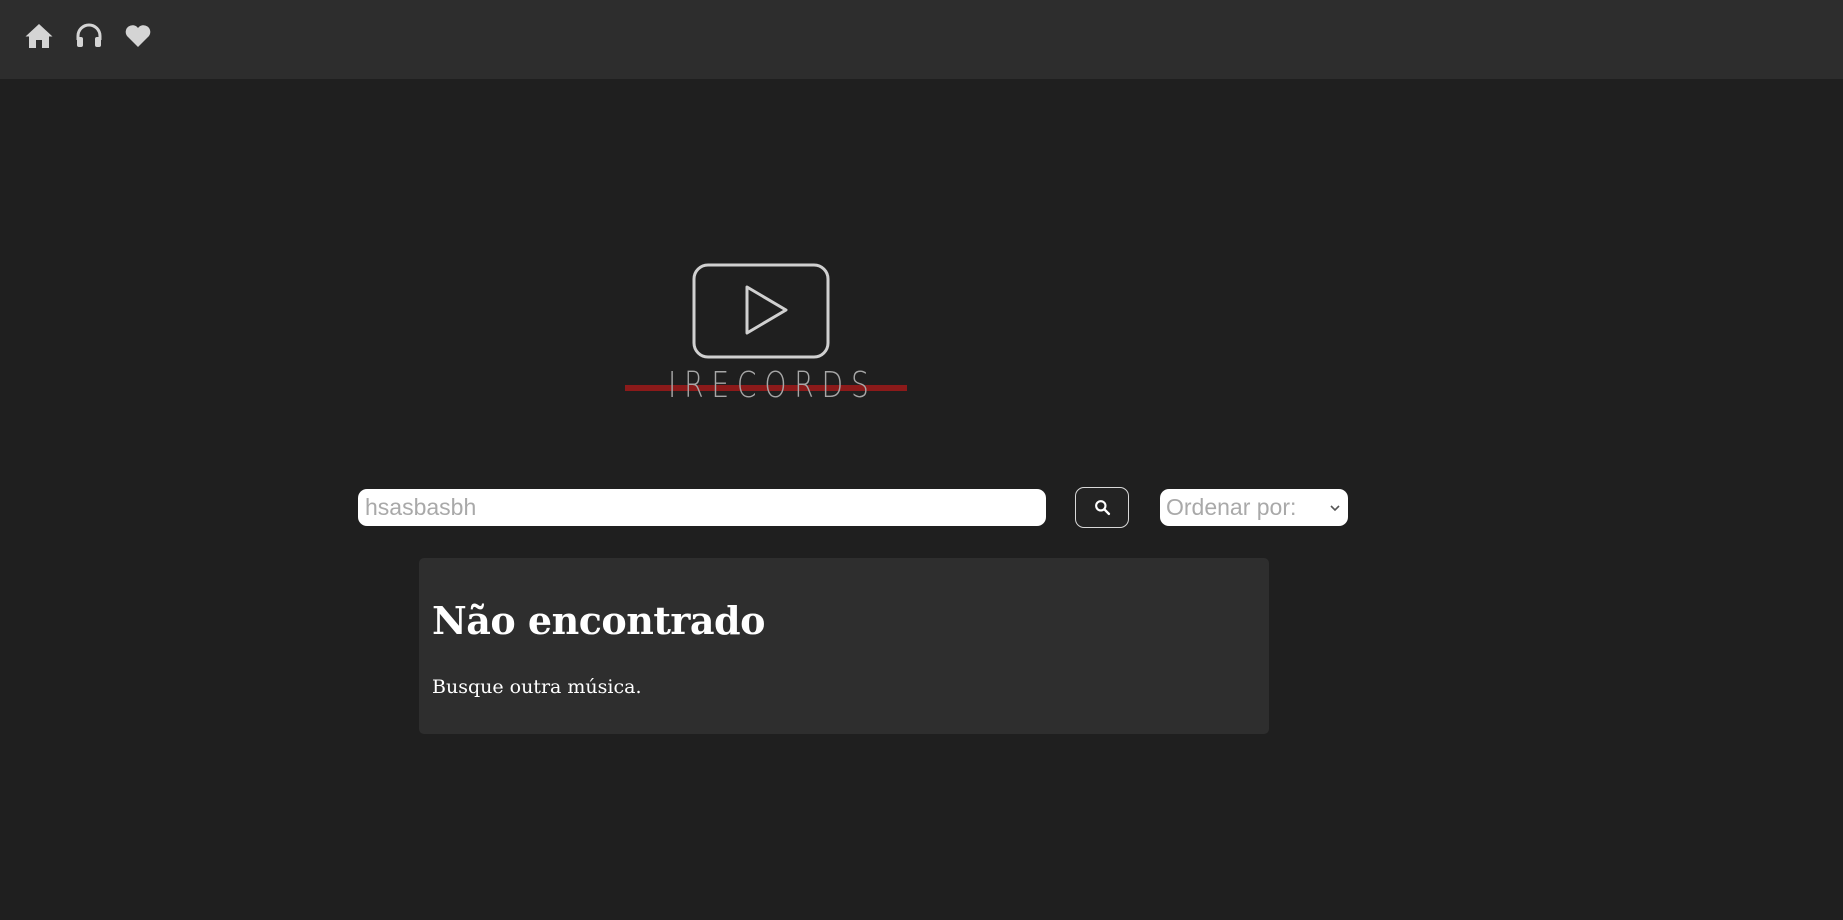 The height and width of the screenshot is (920, 1843). What do you see at coordinates (39, 36) in the screenshot?
I see `home-icon` at bounding box center [39, 36].